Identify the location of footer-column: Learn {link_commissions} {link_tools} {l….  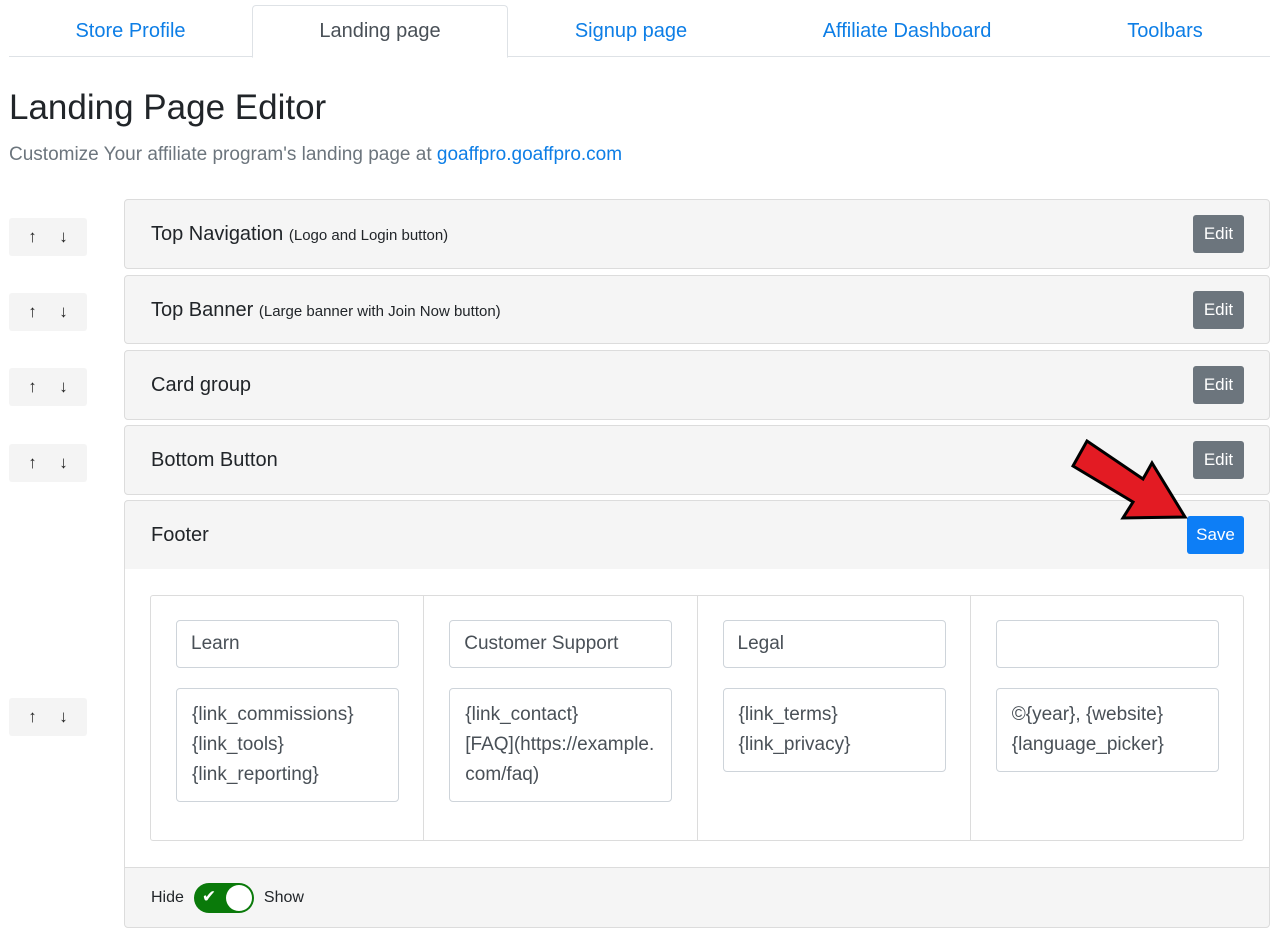
(288, 718).